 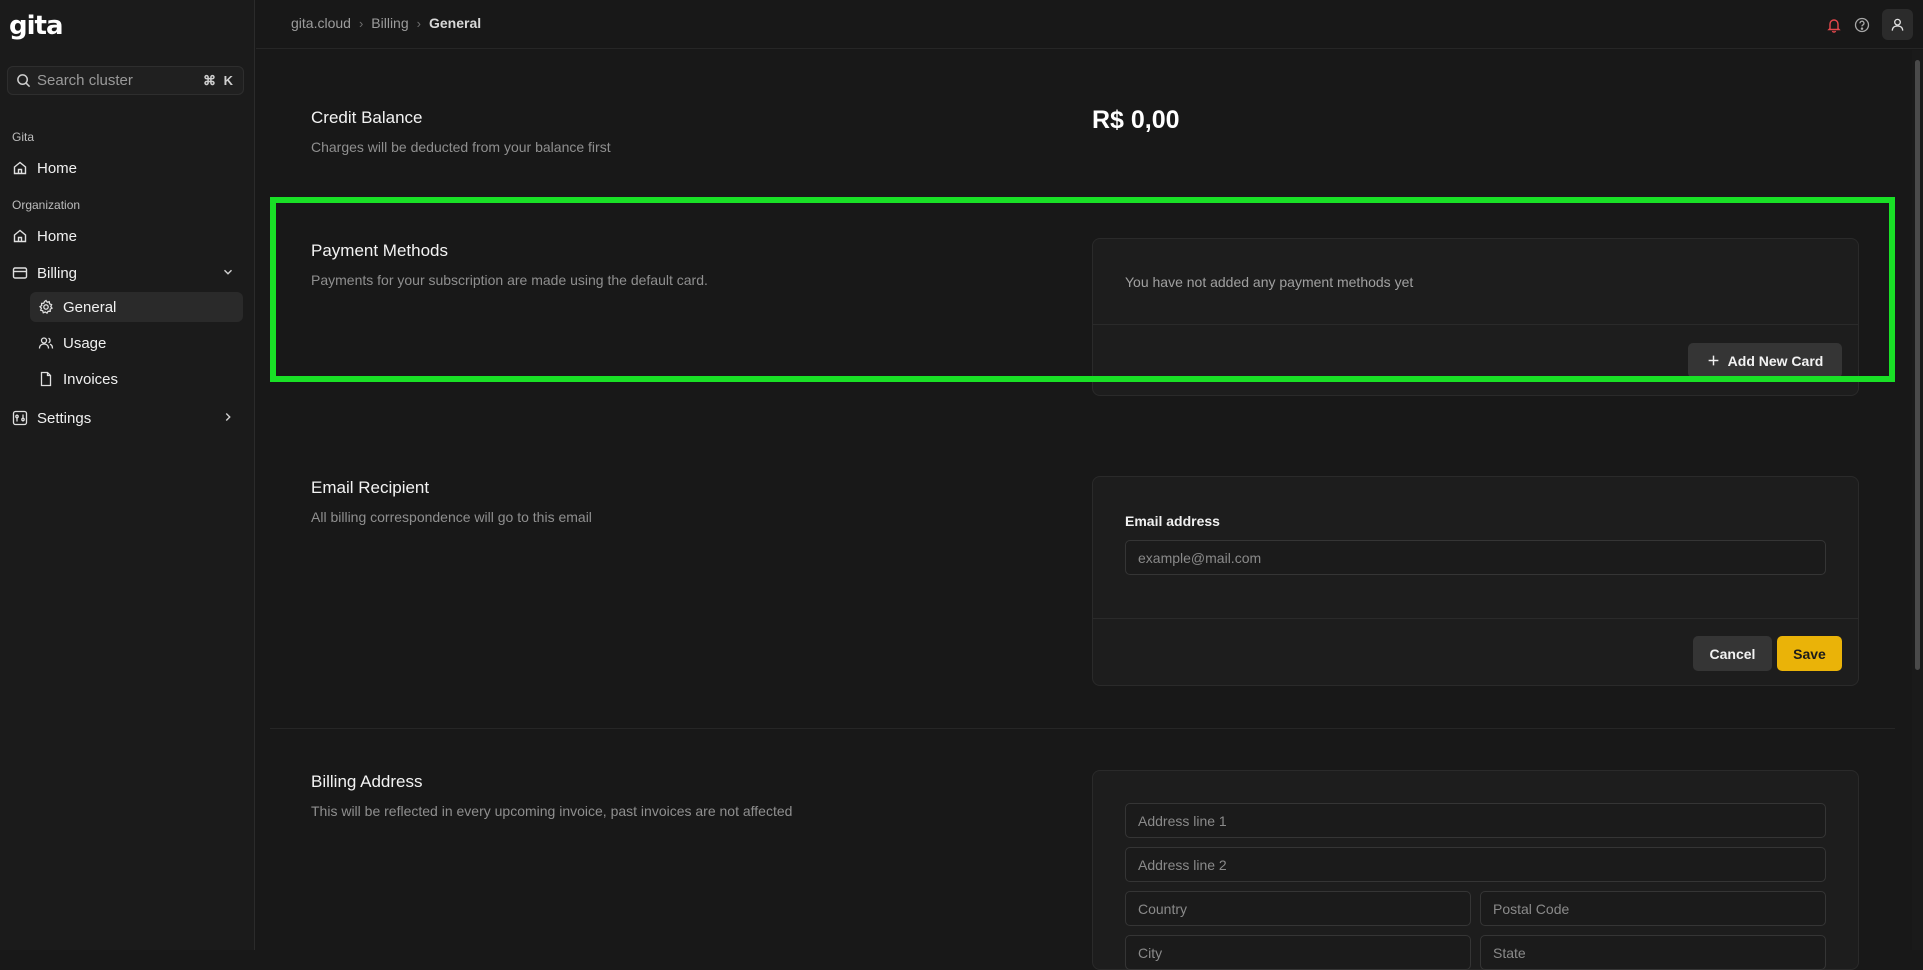 What do you see at coordinates (228, 417) in the screenshot?
I see `chevron-right-icon` at bounding box center [228, 417].